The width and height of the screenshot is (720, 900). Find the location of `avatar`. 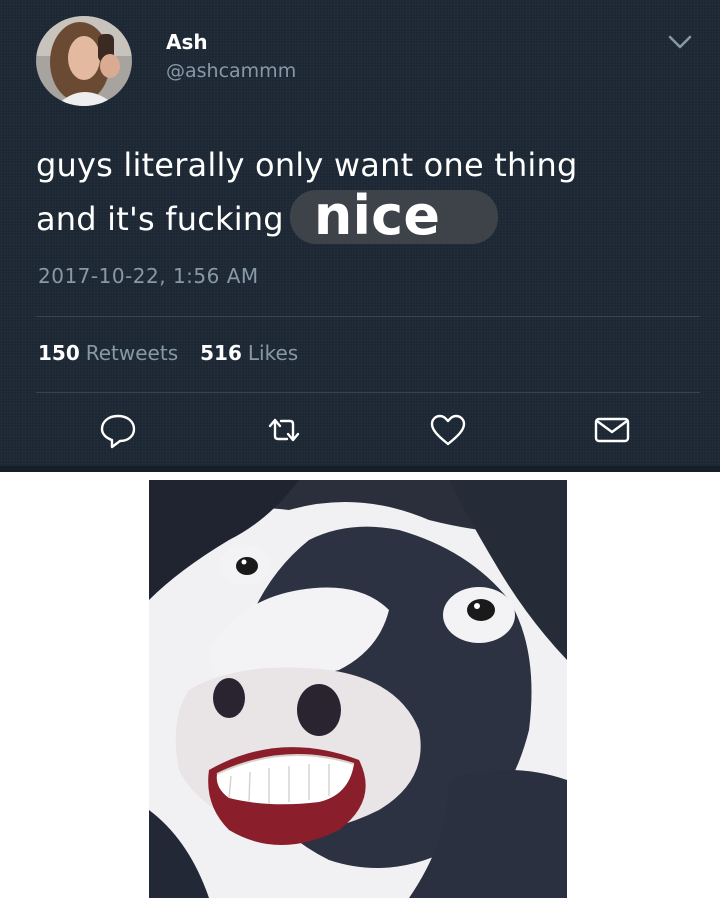

avatar is located at coordinates (84, 61).